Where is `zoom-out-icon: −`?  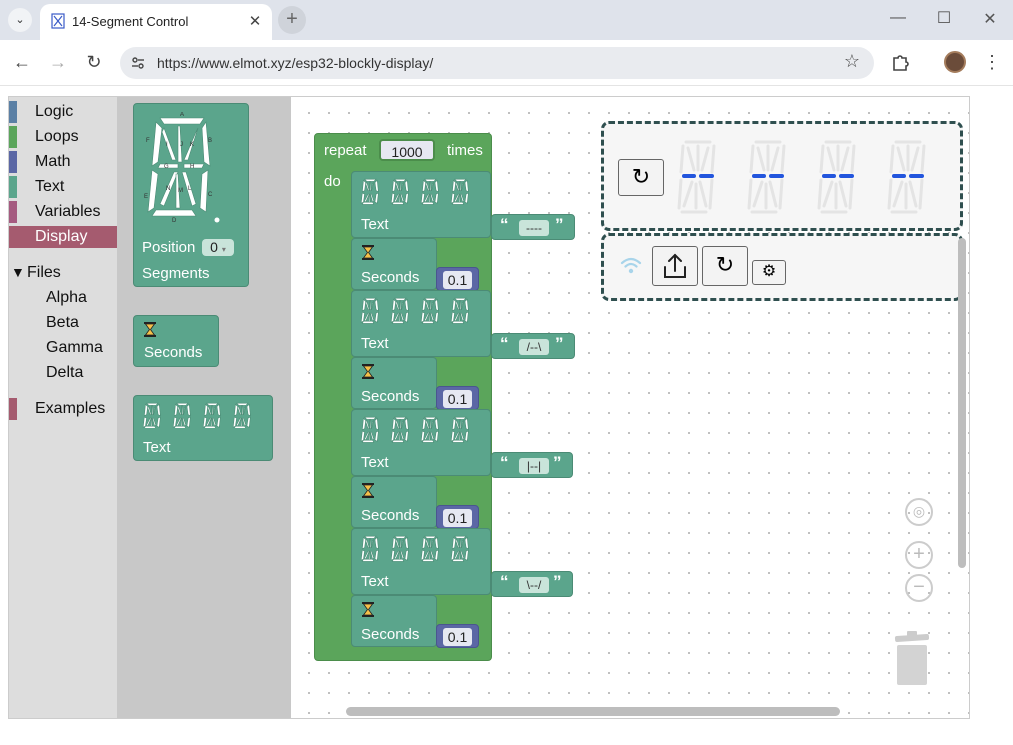 zoom-out-icon: − is located at coordinates (919, 588).